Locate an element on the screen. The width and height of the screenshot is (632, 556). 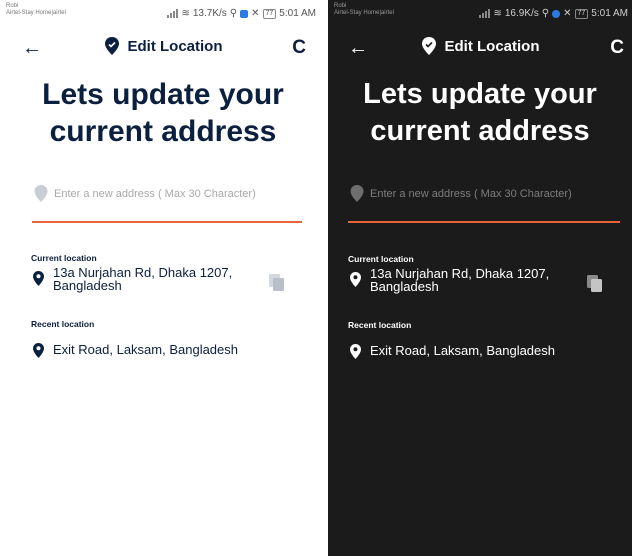
net-speed: 13.7K/s is located at coordinates (209, 13).